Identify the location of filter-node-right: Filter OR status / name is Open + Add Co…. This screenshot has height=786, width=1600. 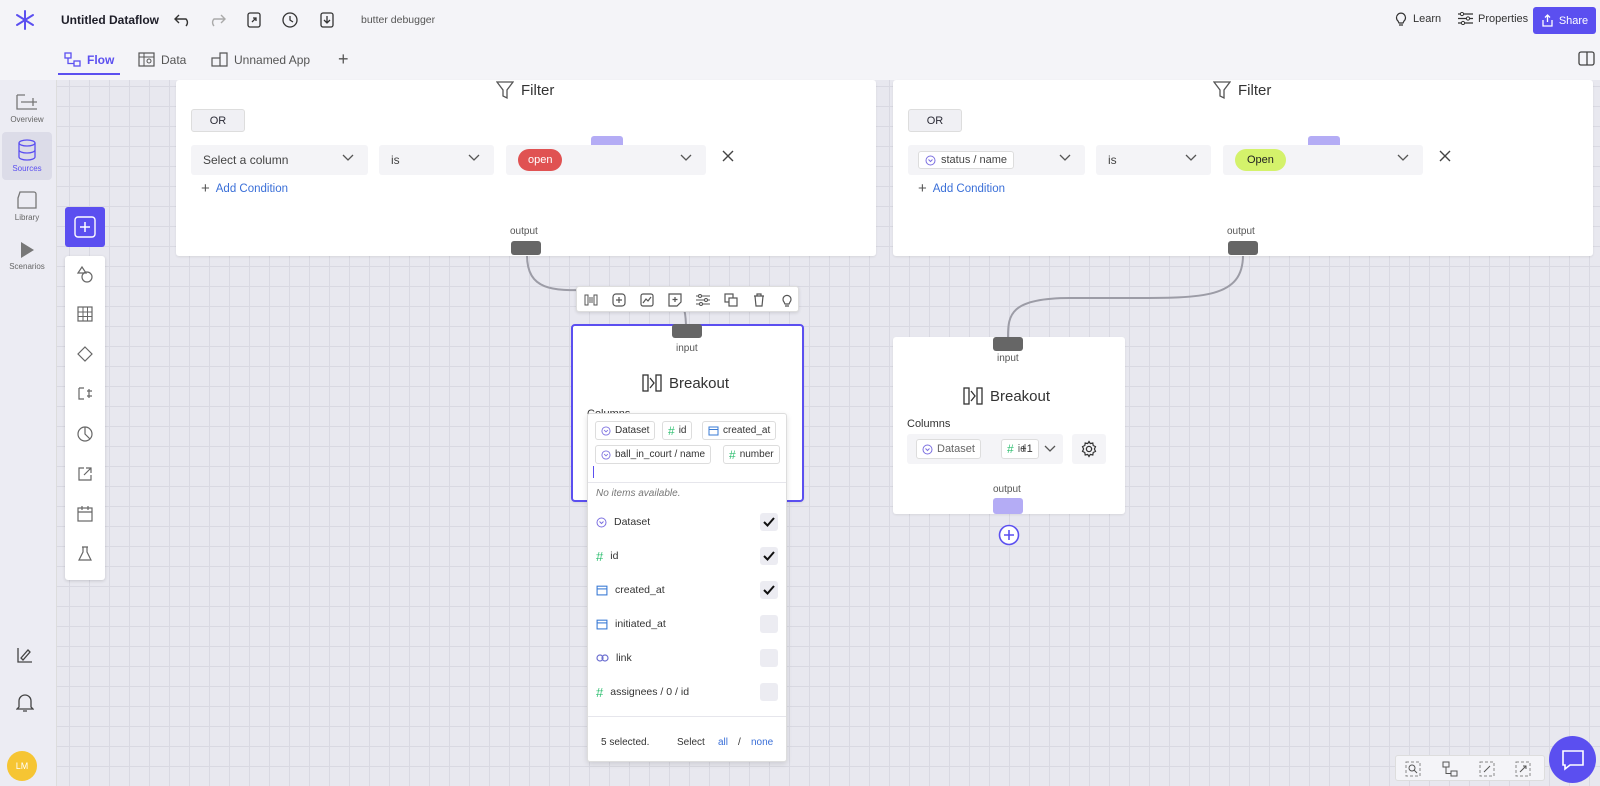
(1243, 168).